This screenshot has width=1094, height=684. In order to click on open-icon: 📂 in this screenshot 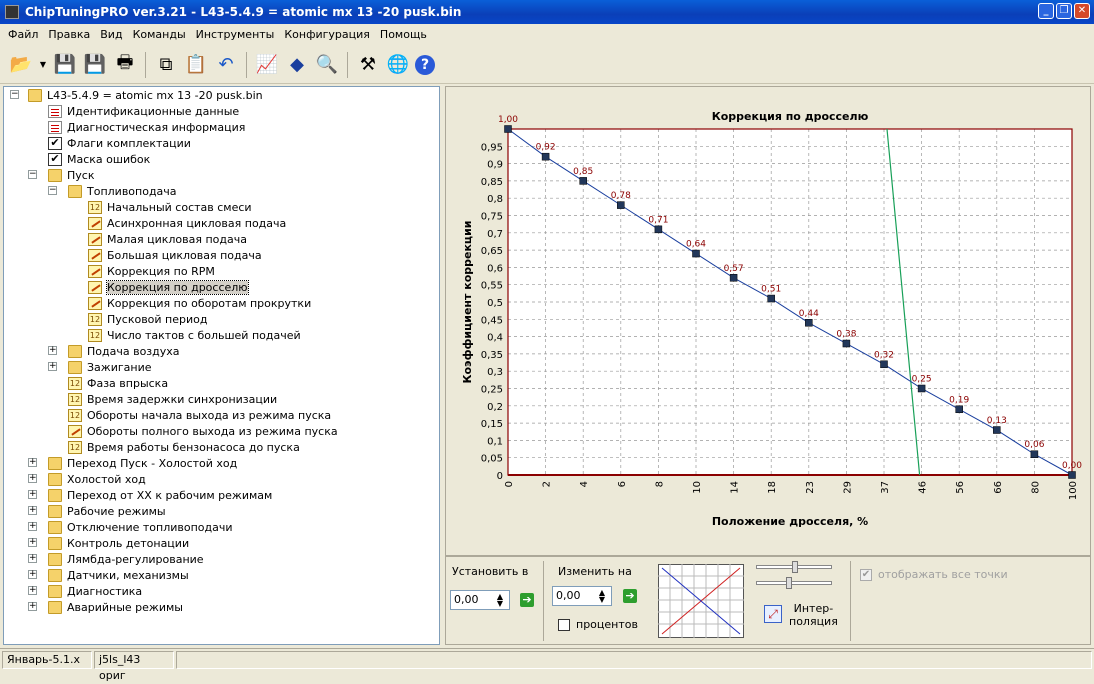, I will do `click(21, 65)`.